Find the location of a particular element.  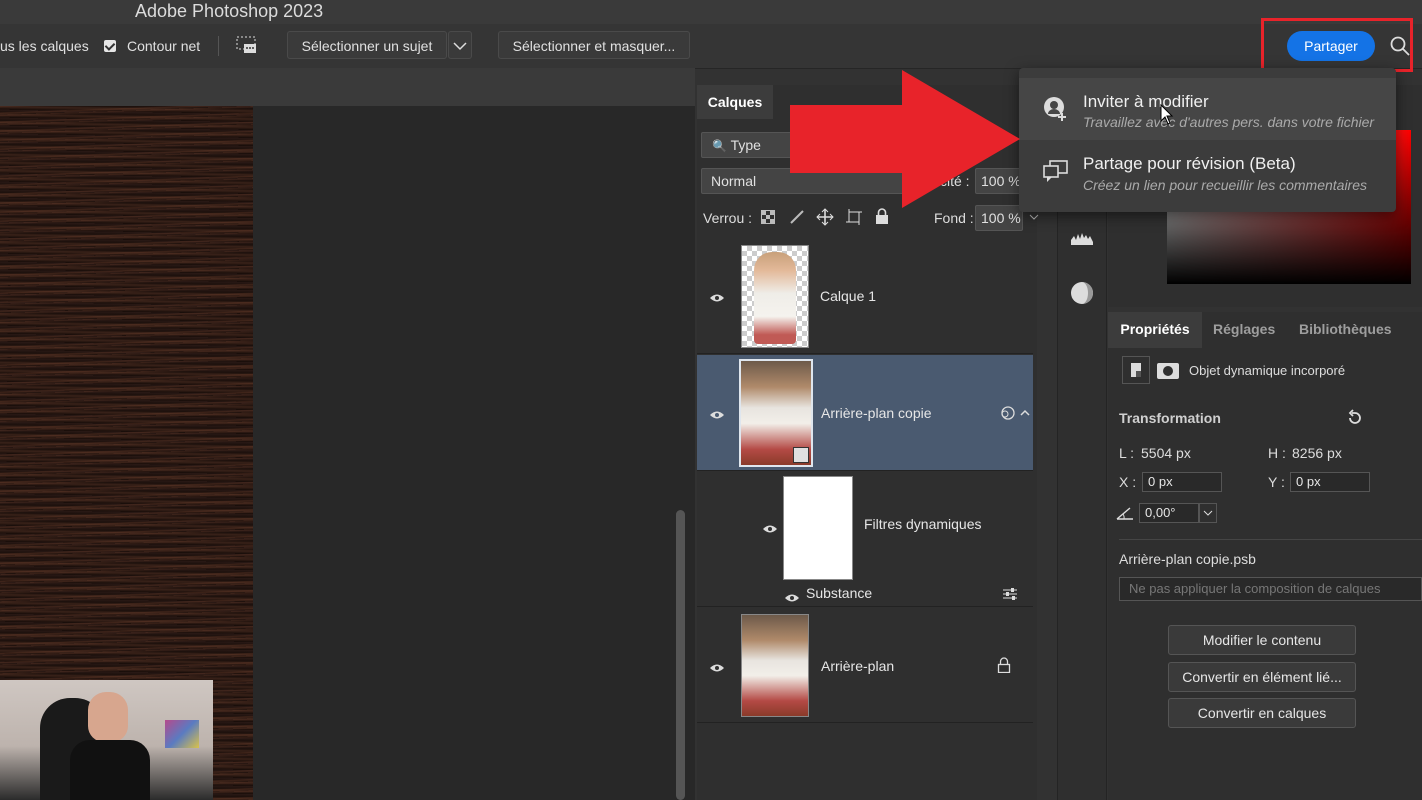

linked-file-name: Arrière-plan copie.psb is located at coordinates (1187, 559).